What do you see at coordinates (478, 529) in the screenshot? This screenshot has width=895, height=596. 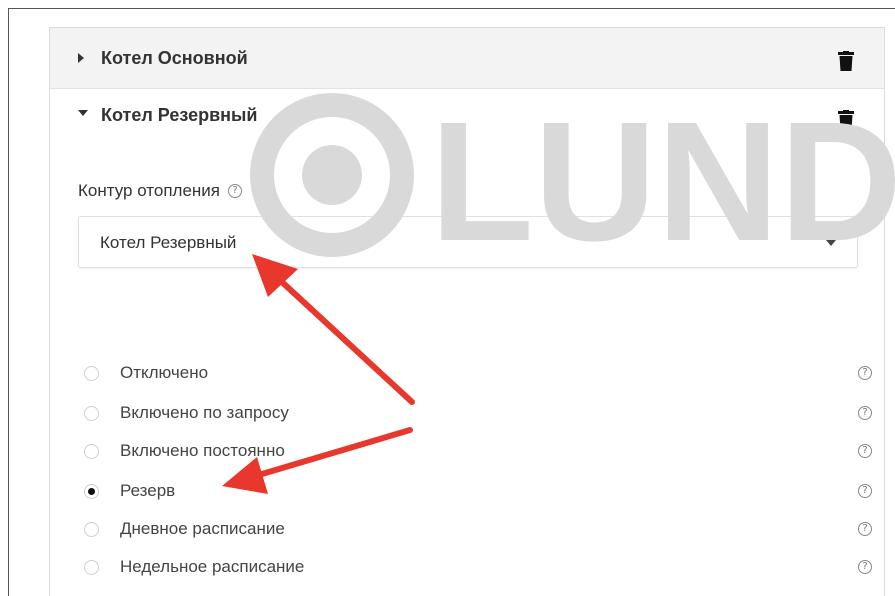 I see `mode-option-daily-schedule: Дневное расписание ?` at bounding box center [478, 529].